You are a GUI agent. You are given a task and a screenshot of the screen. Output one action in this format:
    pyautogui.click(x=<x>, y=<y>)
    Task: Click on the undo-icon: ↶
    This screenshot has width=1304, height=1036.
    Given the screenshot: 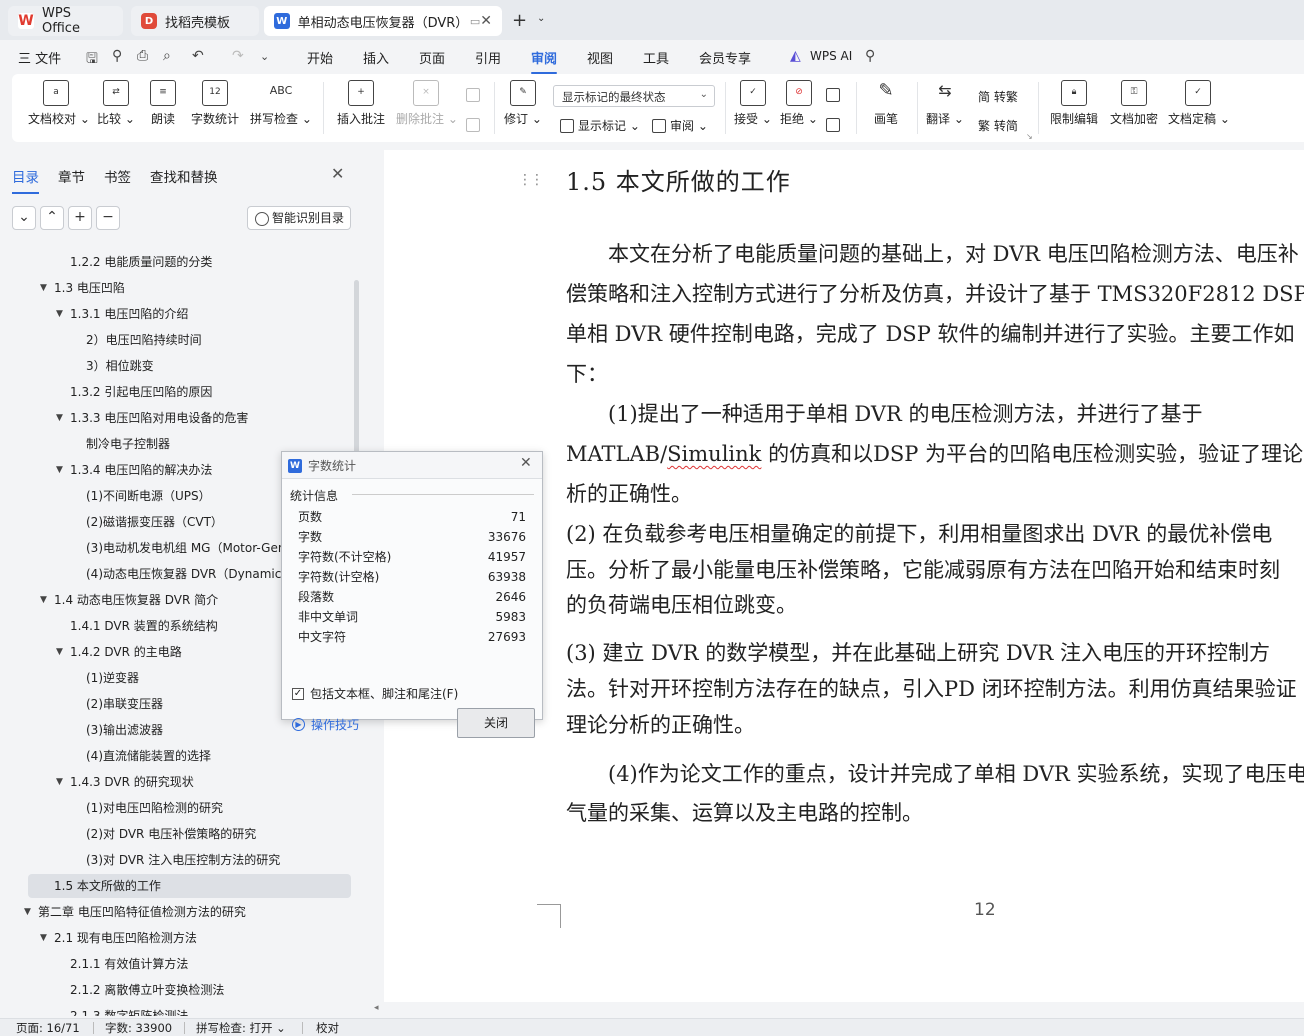 What is the action you would take?
    pyautogui.click(x=198, y=56)
    